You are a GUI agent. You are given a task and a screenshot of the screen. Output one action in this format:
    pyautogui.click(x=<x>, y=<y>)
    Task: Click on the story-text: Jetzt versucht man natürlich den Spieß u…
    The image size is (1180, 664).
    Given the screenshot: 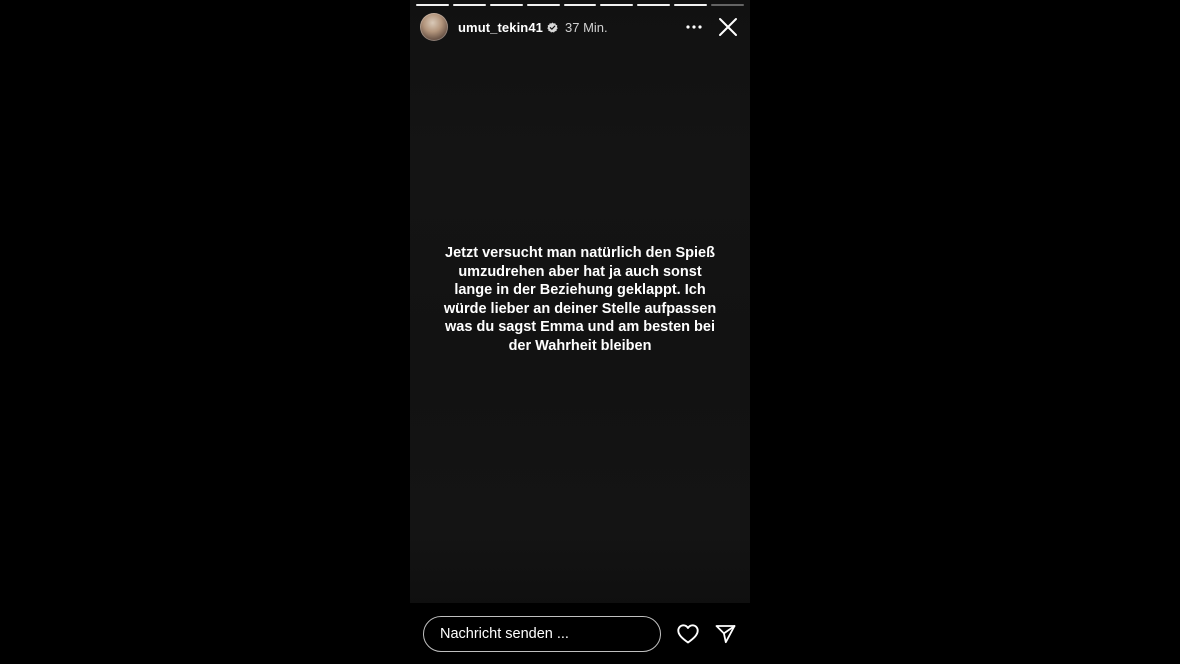 What is the action you would take?
    pyautogui.click(x=580, y=299)
    